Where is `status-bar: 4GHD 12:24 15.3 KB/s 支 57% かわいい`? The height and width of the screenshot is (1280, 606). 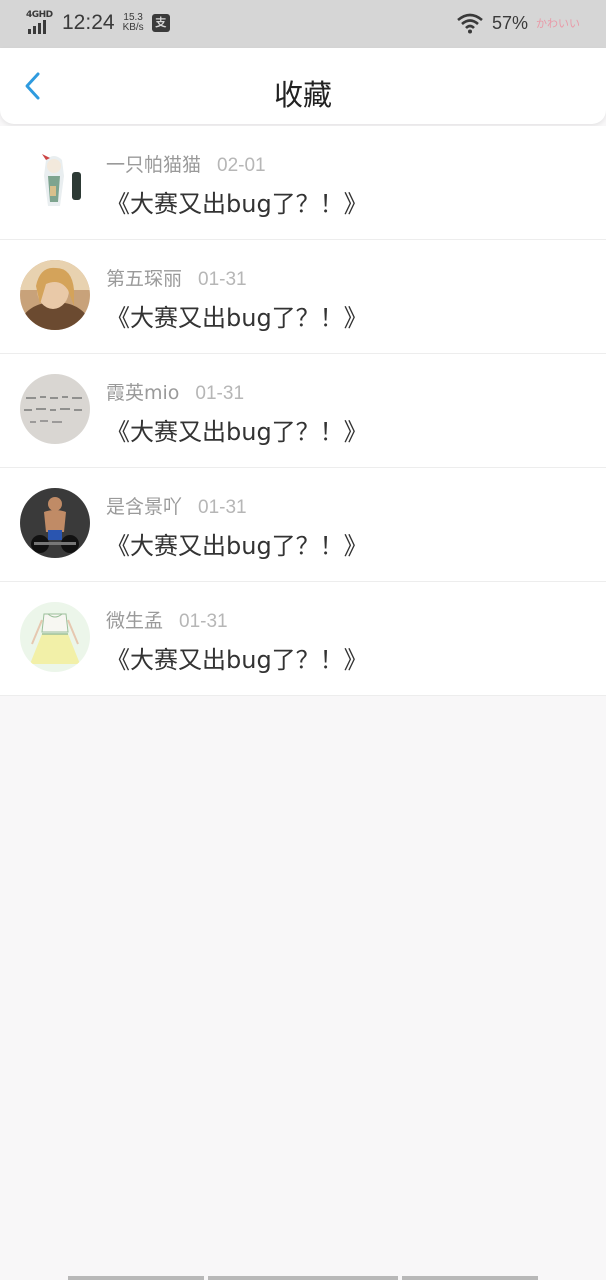 status-bar: 4GHD 12:24 15.3 KB/s 支 57% かわいい is located at coordinates (303, 24).